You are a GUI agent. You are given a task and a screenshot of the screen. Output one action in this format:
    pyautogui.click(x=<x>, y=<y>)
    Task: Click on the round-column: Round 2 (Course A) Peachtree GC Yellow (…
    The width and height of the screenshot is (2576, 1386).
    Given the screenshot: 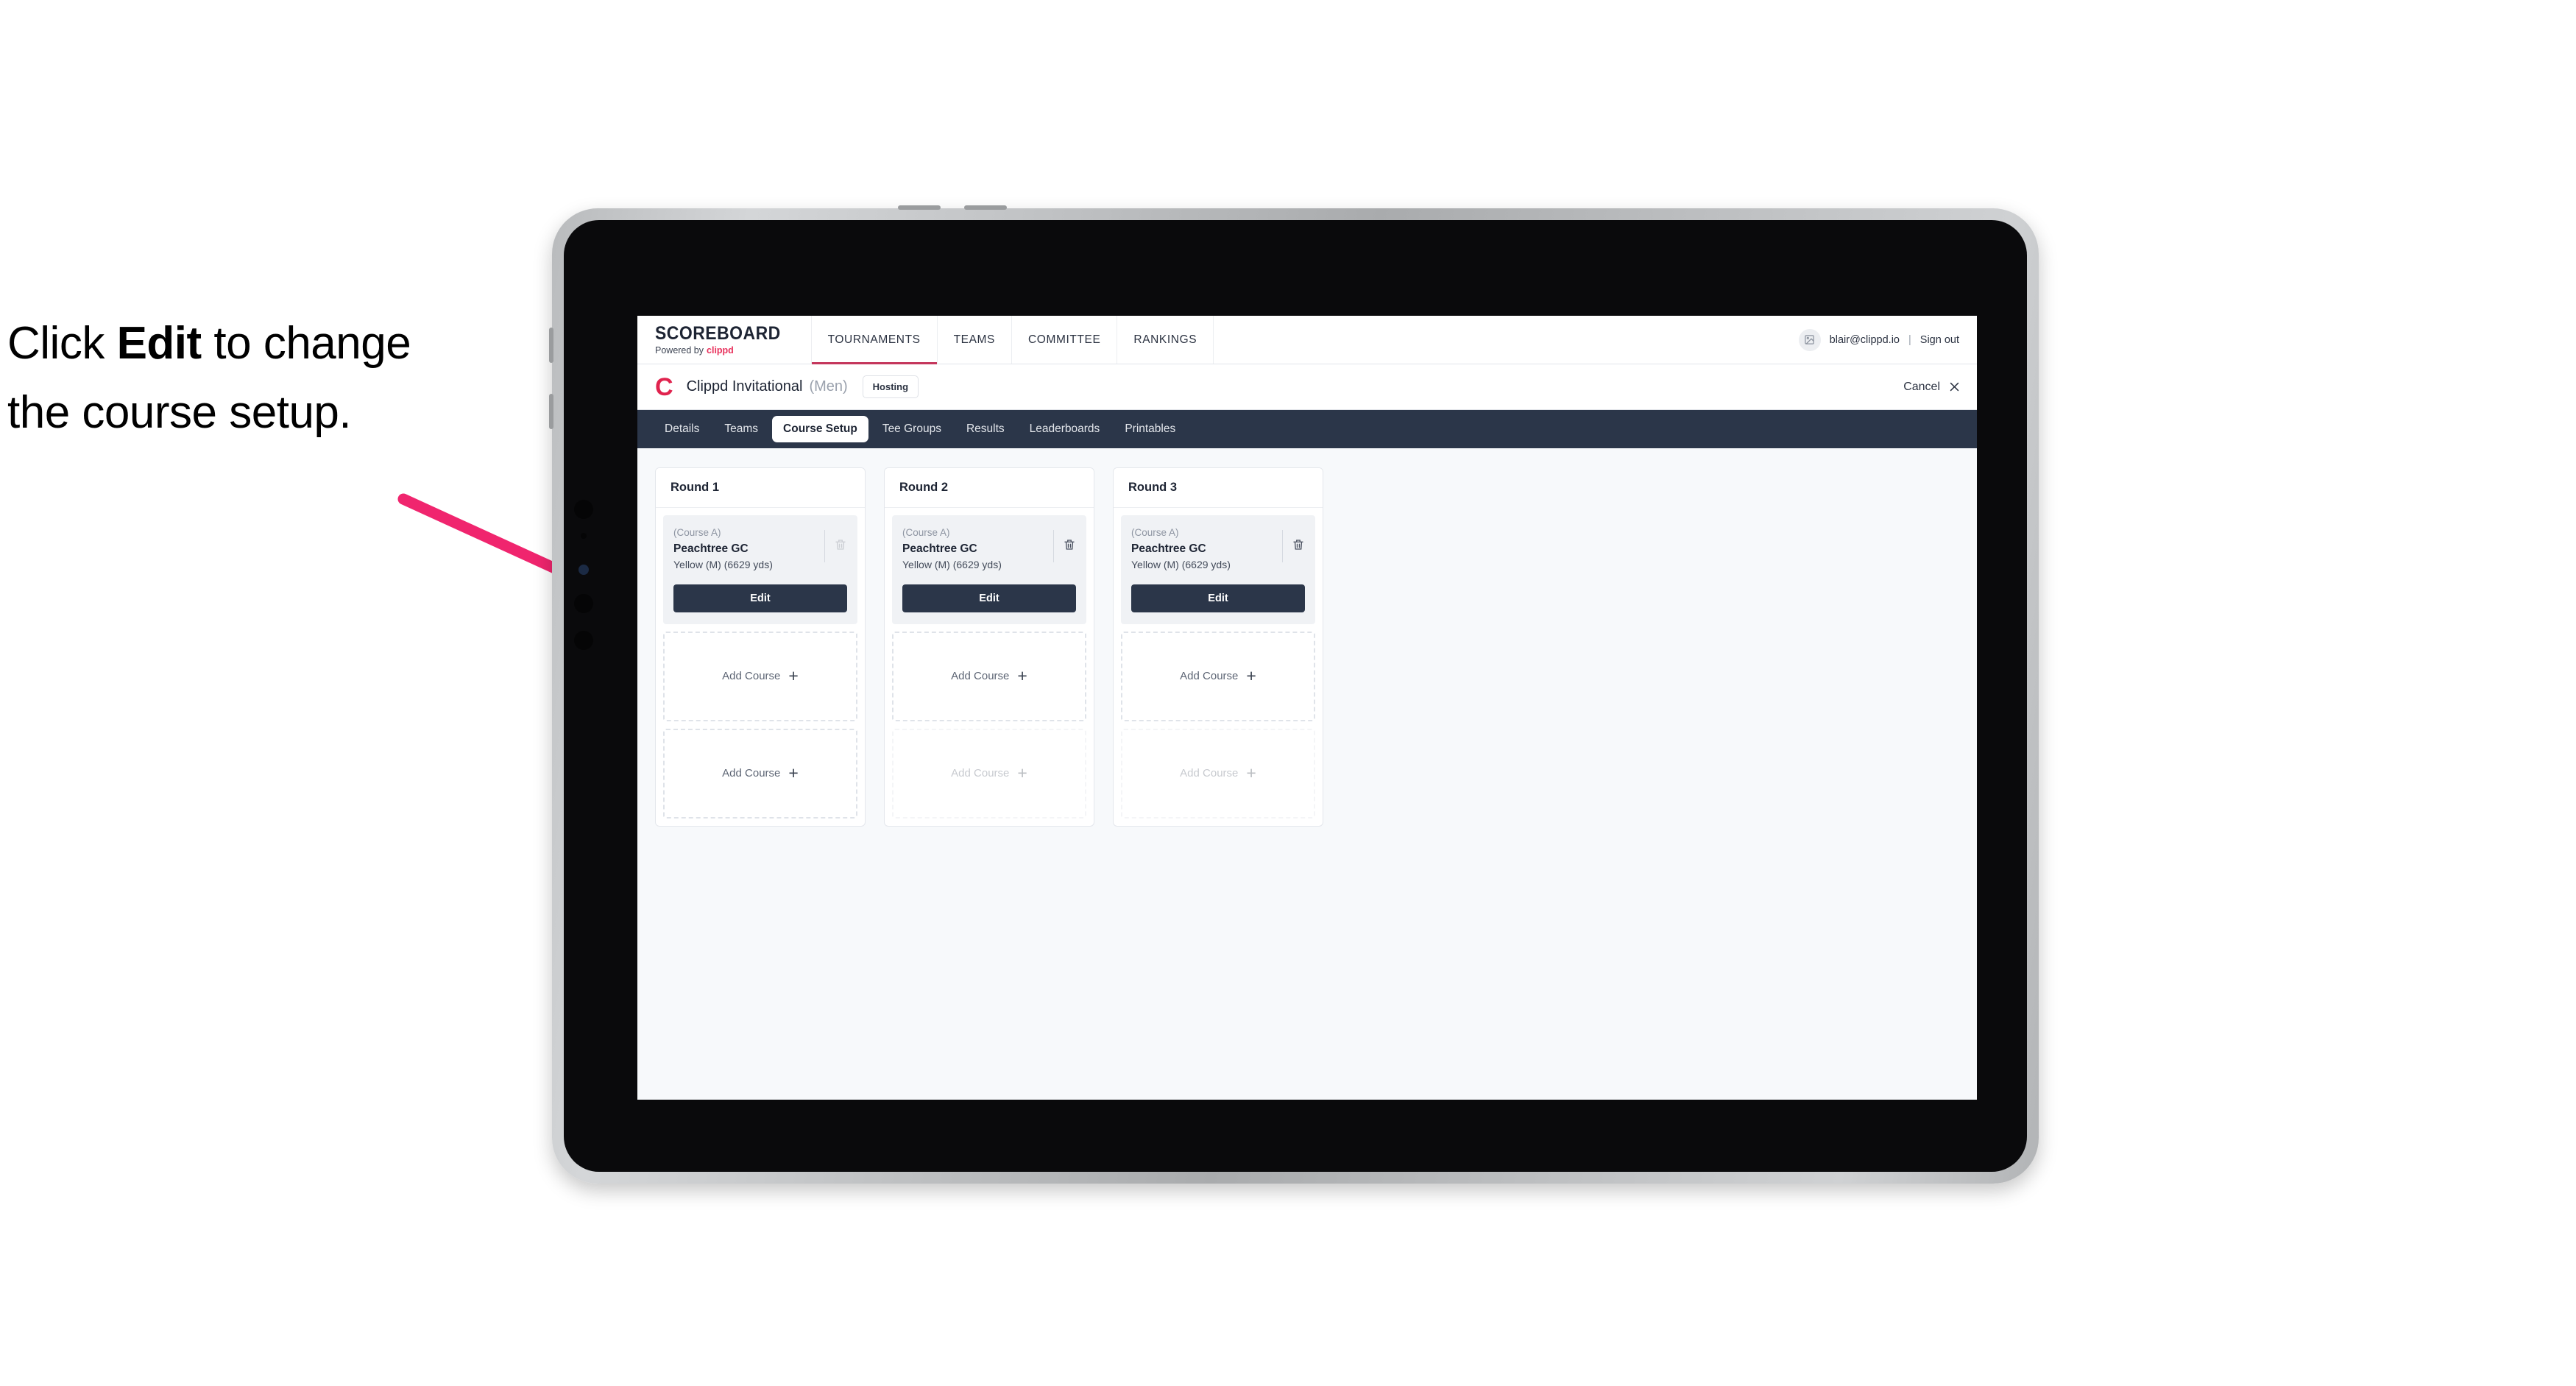 What is the action you would take?
    pyautogui.click(x=989, y=647)
    